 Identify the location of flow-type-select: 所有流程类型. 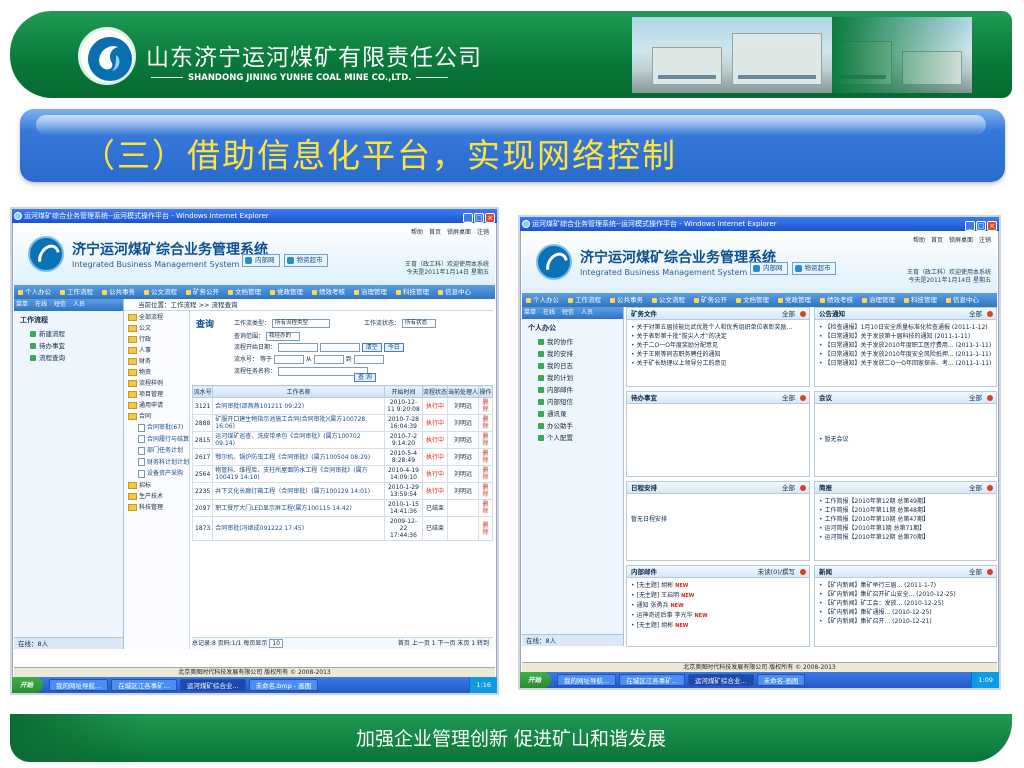
(300, 323).